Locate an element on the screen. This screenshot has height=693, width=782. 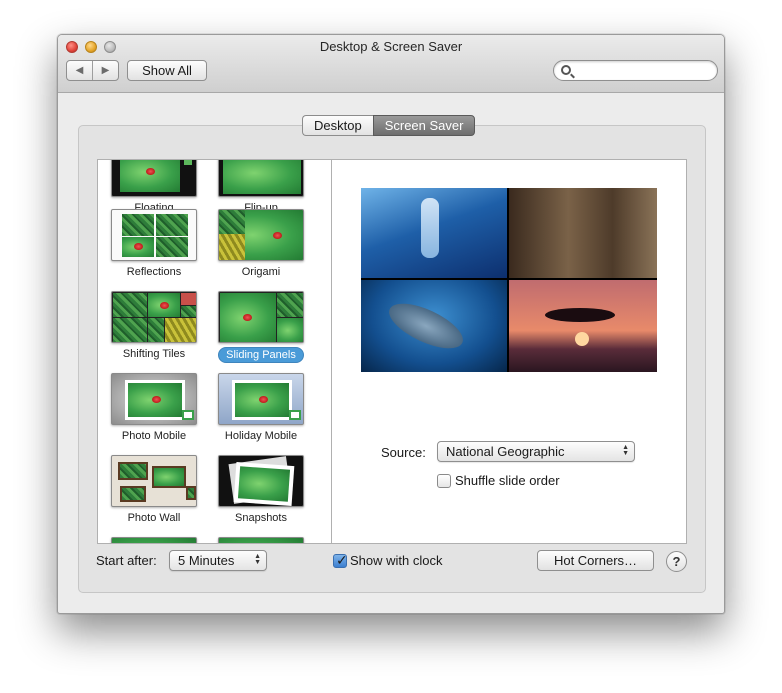
saver-reflections: Reflections is located at coordinates (154, 244).